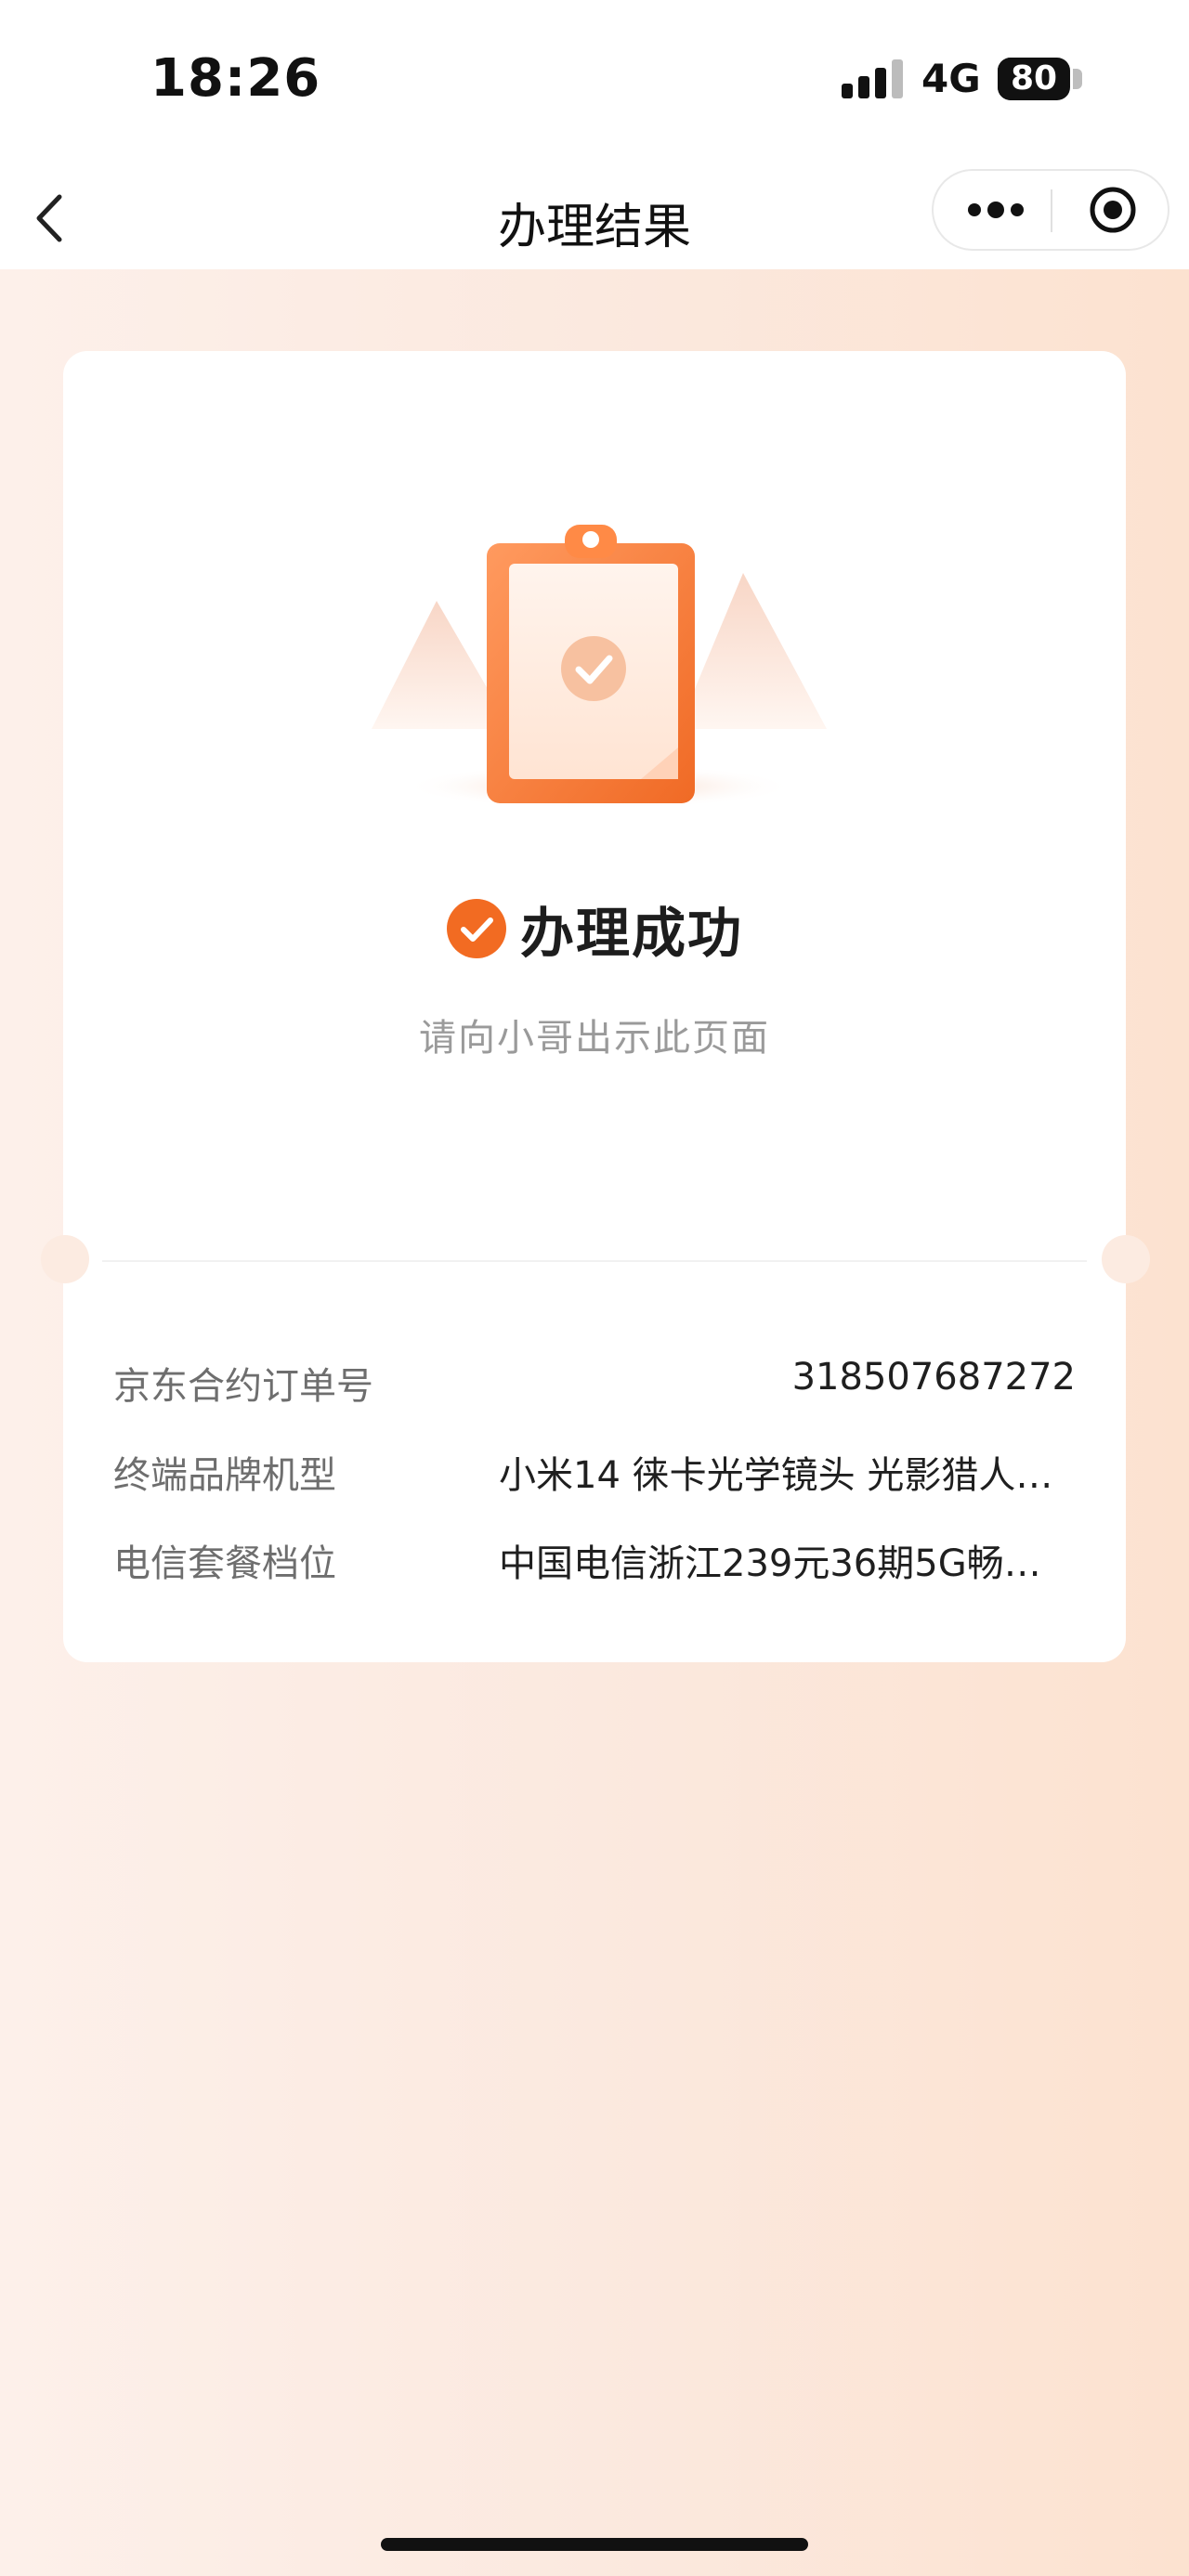 The width and height of the screenshot is (1189, 2576). What do you see at coordinates (594, 1039) in the screenshot?
I see `hint-text: 请向小哥出示此页面` at bounding box center [594, 1039].